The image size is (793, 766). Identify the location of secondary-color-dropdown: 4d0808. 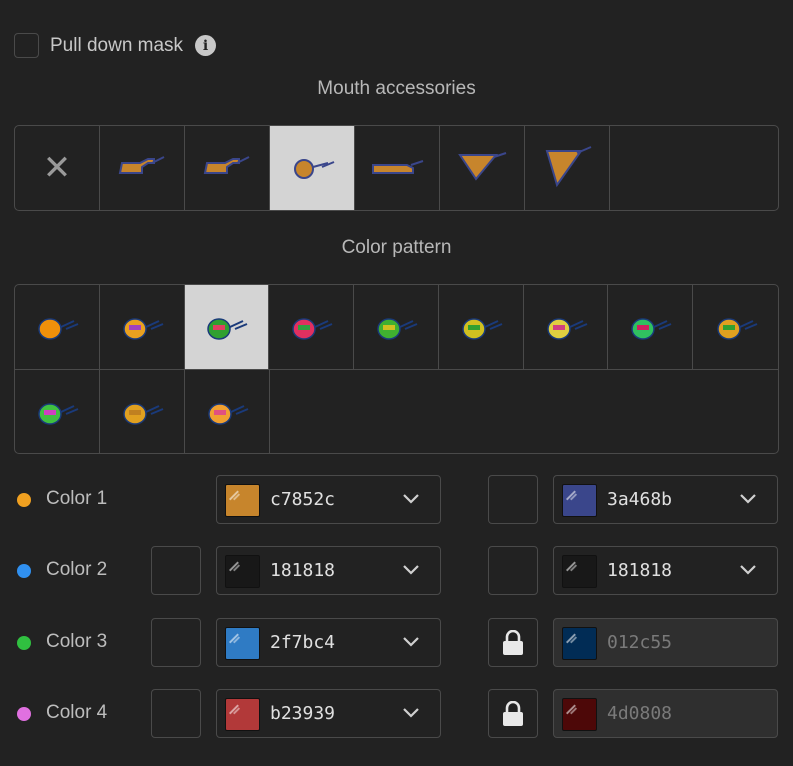
(665, 713).